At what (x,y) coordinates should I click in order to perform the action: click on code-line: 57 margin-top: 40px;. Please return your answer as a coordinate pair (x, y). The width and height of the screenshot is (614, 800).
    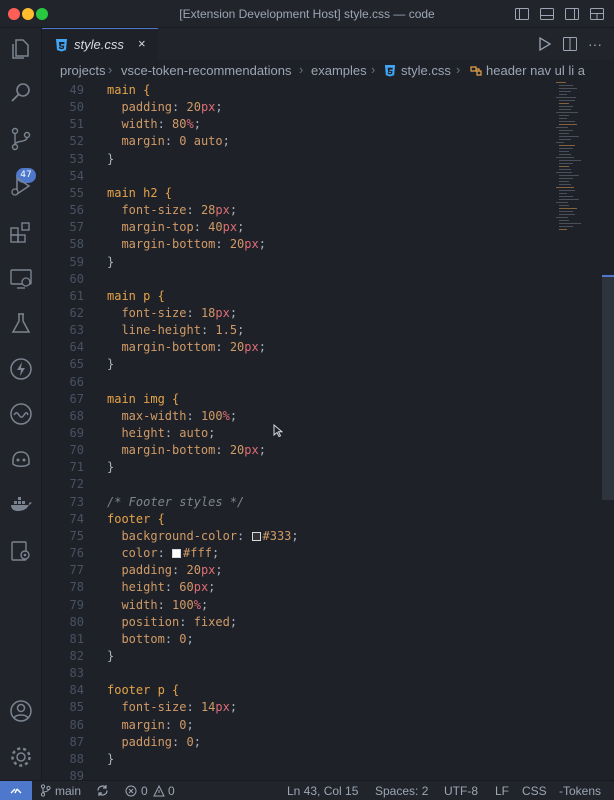
    Looking at the image, I should click on (297, 227).